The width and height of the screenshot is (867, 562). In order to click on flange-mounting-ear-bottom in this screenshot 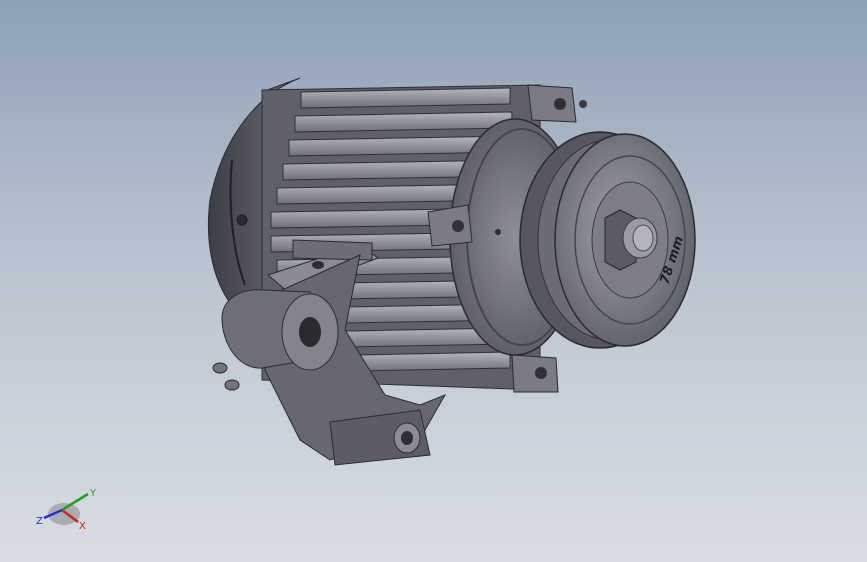, I will do `click(535, 373)`.